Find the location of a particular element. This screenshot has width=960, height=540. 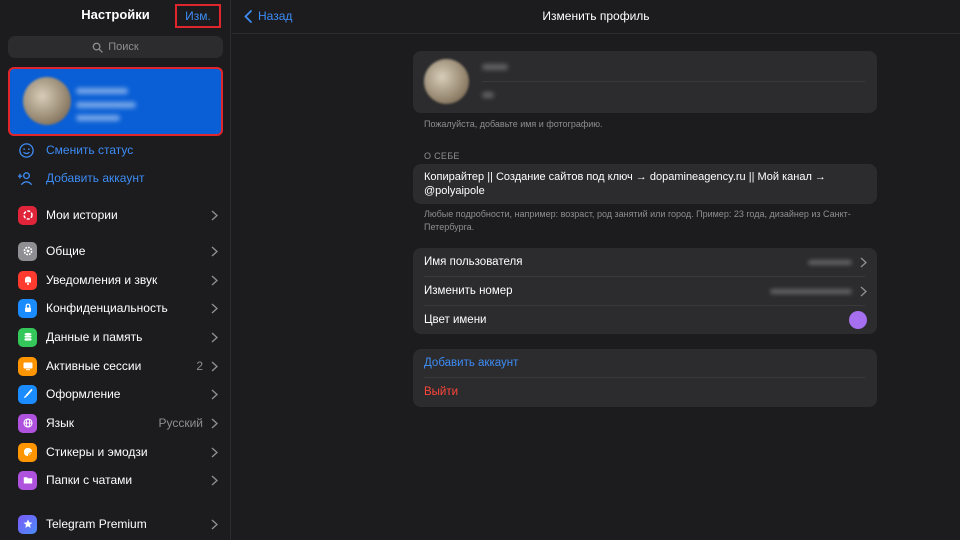

sidebar-item-appearance: Оформление is located at coordinates (118, 394).